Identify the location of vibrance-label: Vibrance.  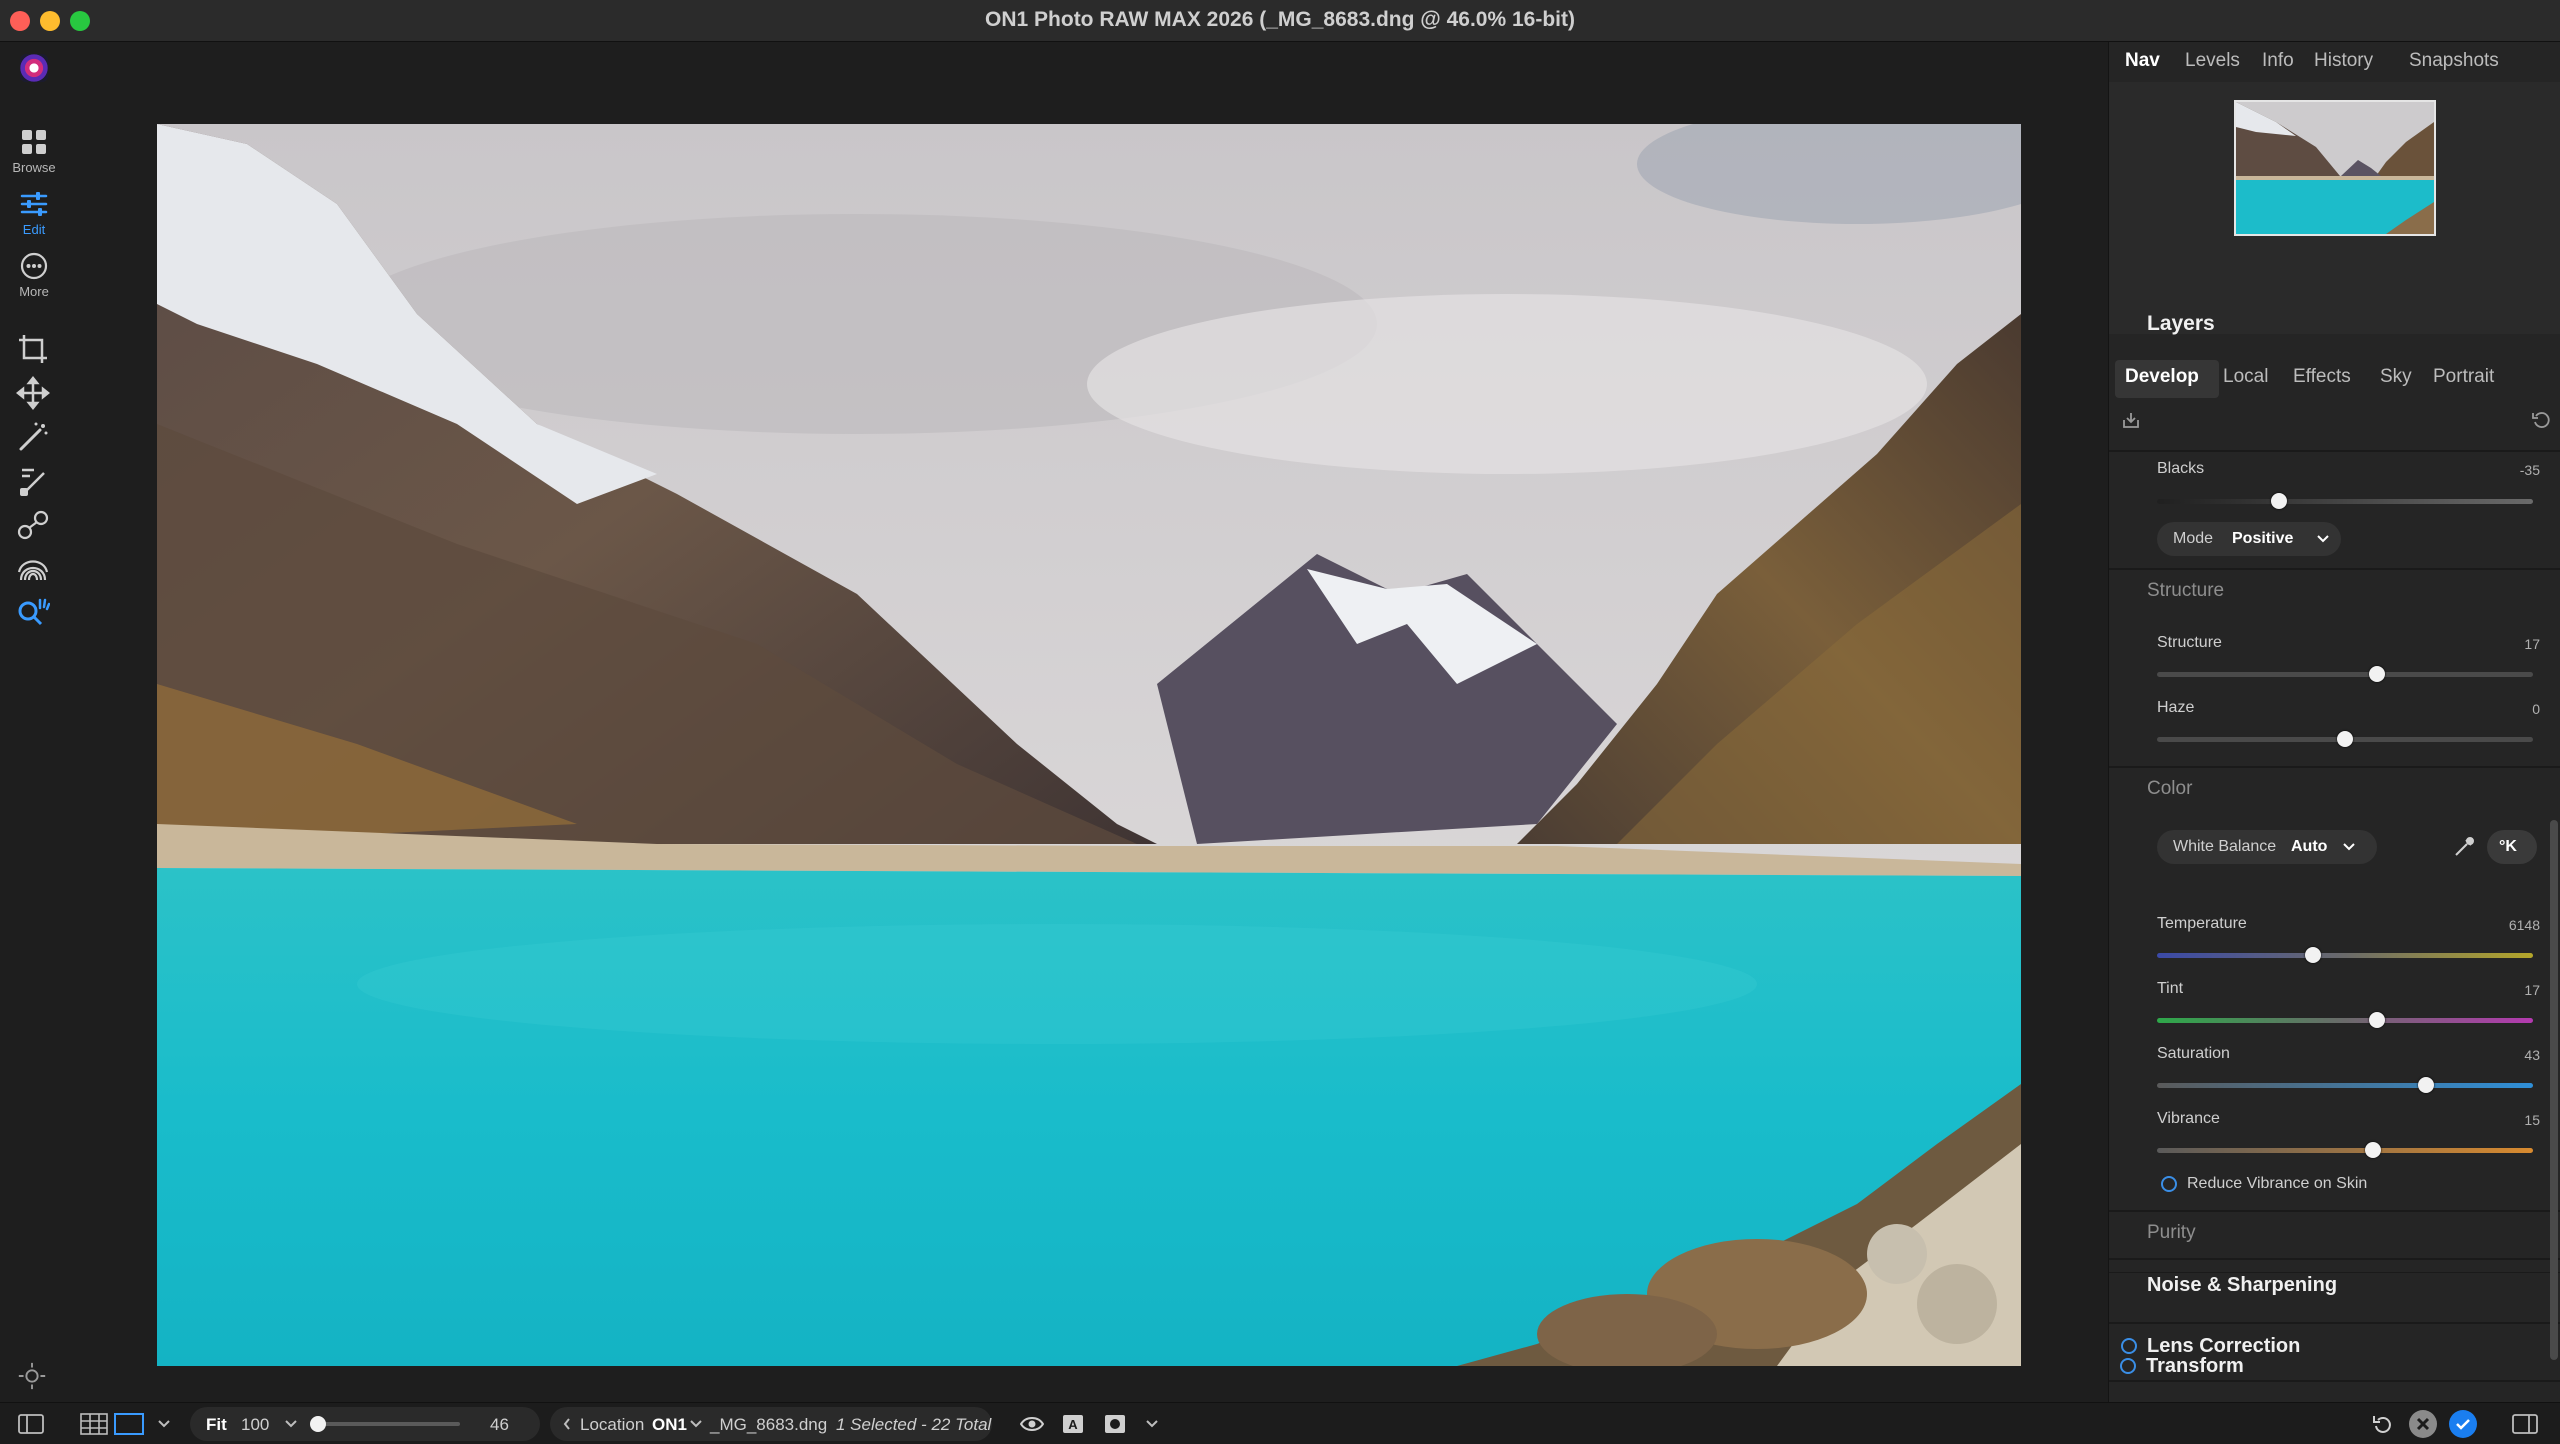
(2188, 1118).